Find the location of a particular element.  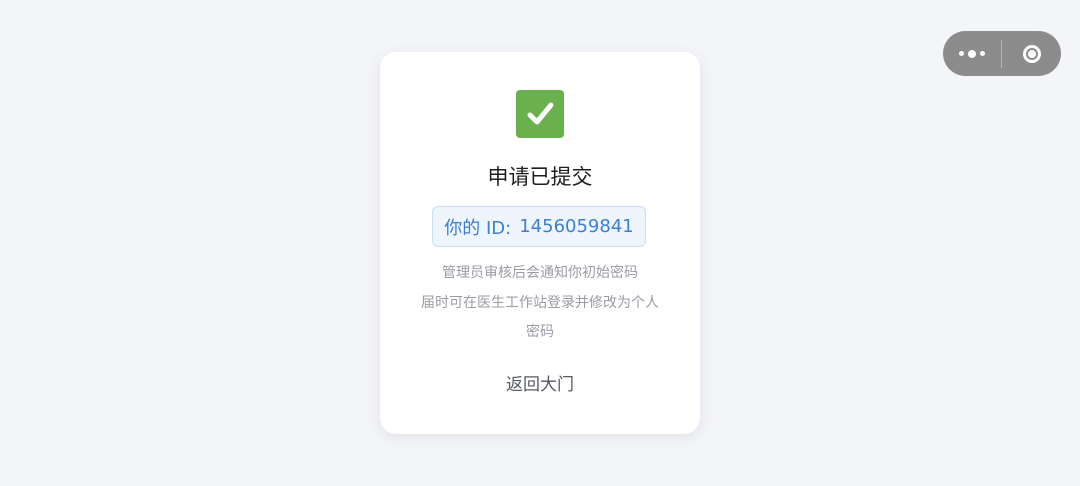

more-dots-icon is located at coordinates (972, 53).